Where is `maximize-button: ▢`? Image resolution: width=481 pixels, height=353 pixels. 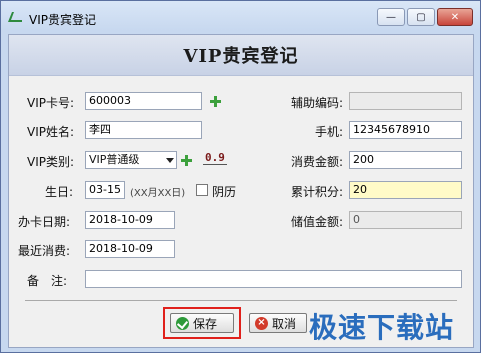 maximize-button: ▢ is located at coordinates (421, 17).